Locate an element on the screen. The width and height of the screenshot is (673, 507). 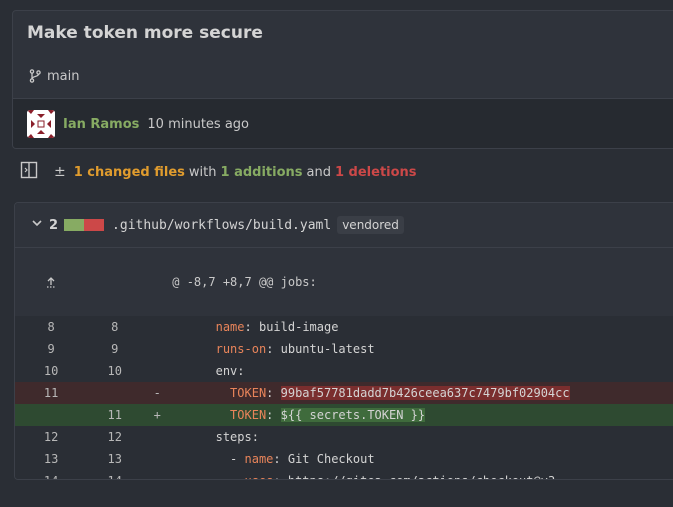
diff-line-ctx: 99 runs-on: ubuntu-latest is located at coordinates (344, 349).